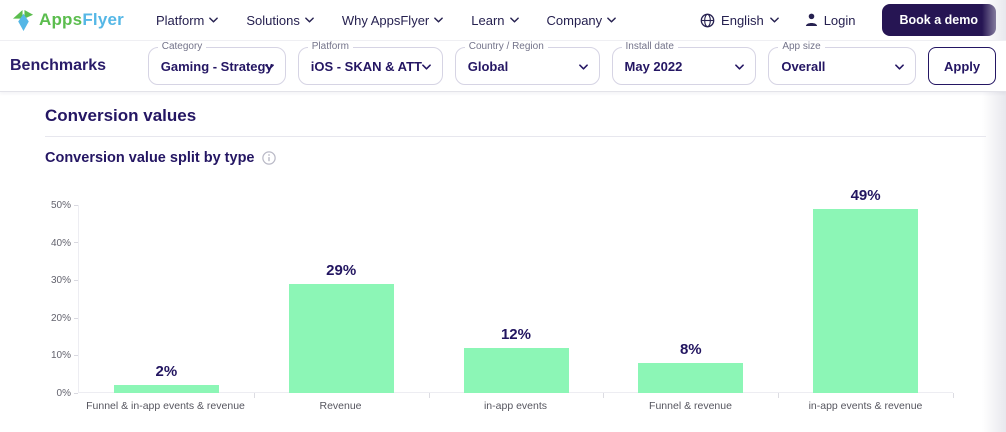 This screenshot has height=432, width=1006. What do you see at coordinates (690, 349) in the screenshot?
I see `bar-value-label: 8%` at bounding box center [690, 349].